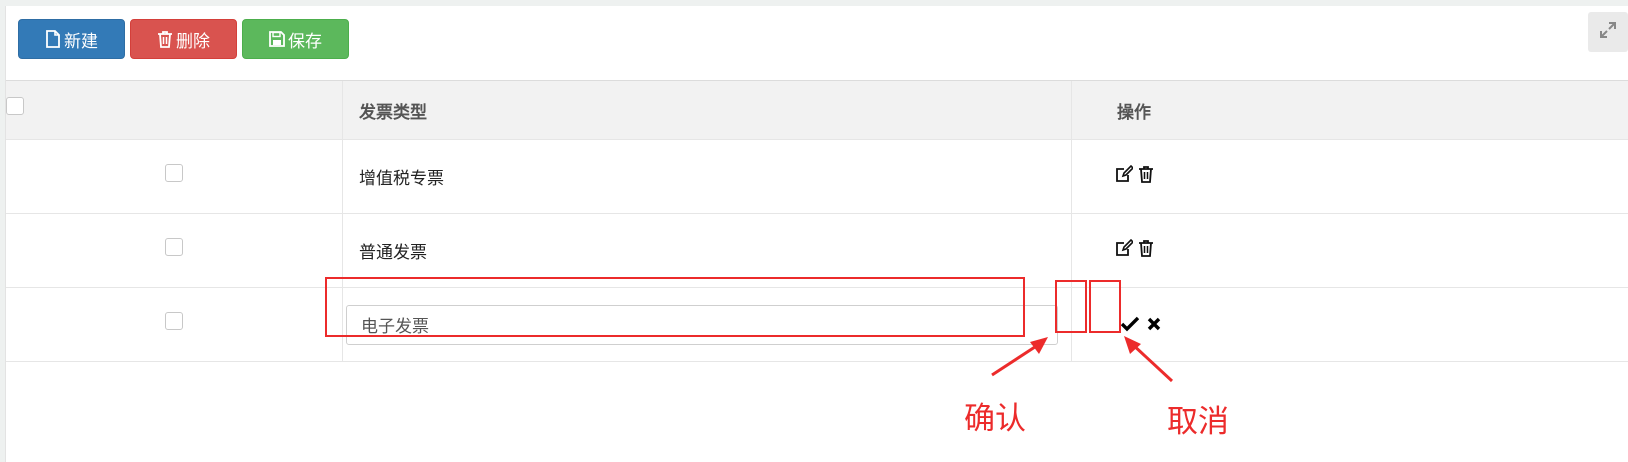  Describe the element at coordinates (1154, 324) in the screenshot. I see `close-icon` at that location.